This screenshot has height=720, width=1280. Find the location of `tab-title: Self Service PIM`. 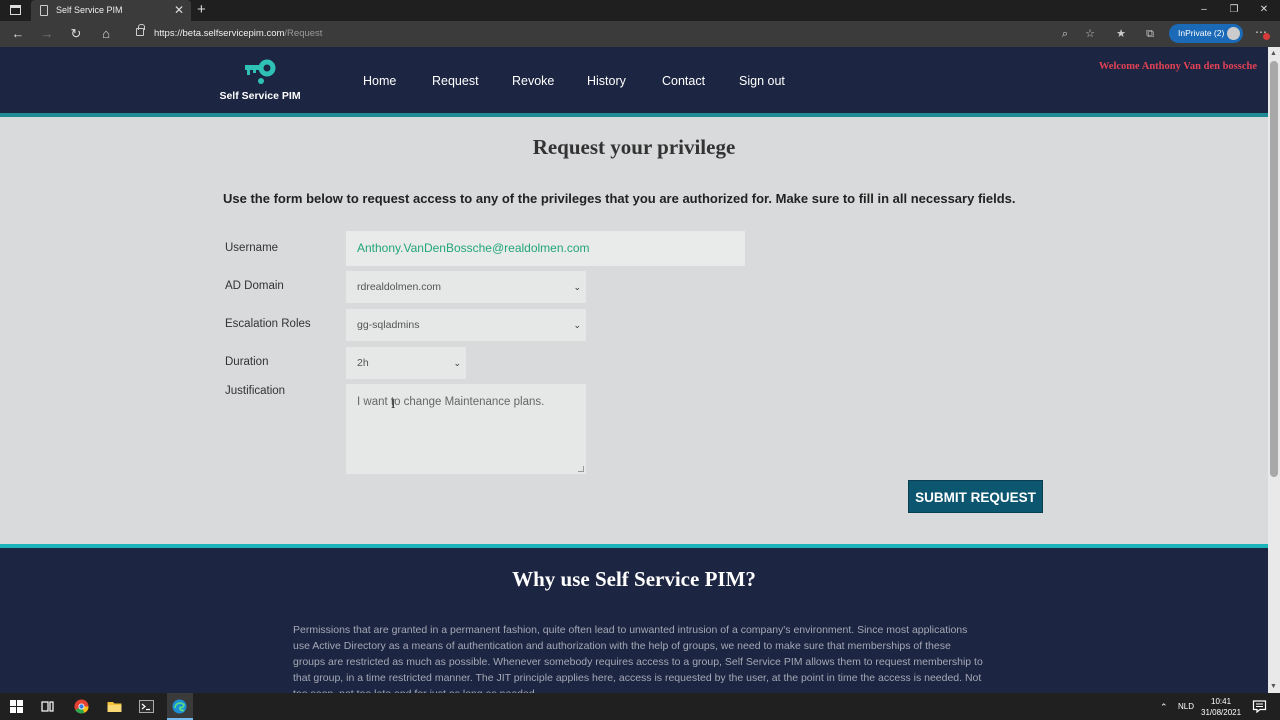

tab-title: Self Service PIM is located at coordinates (89, 10).